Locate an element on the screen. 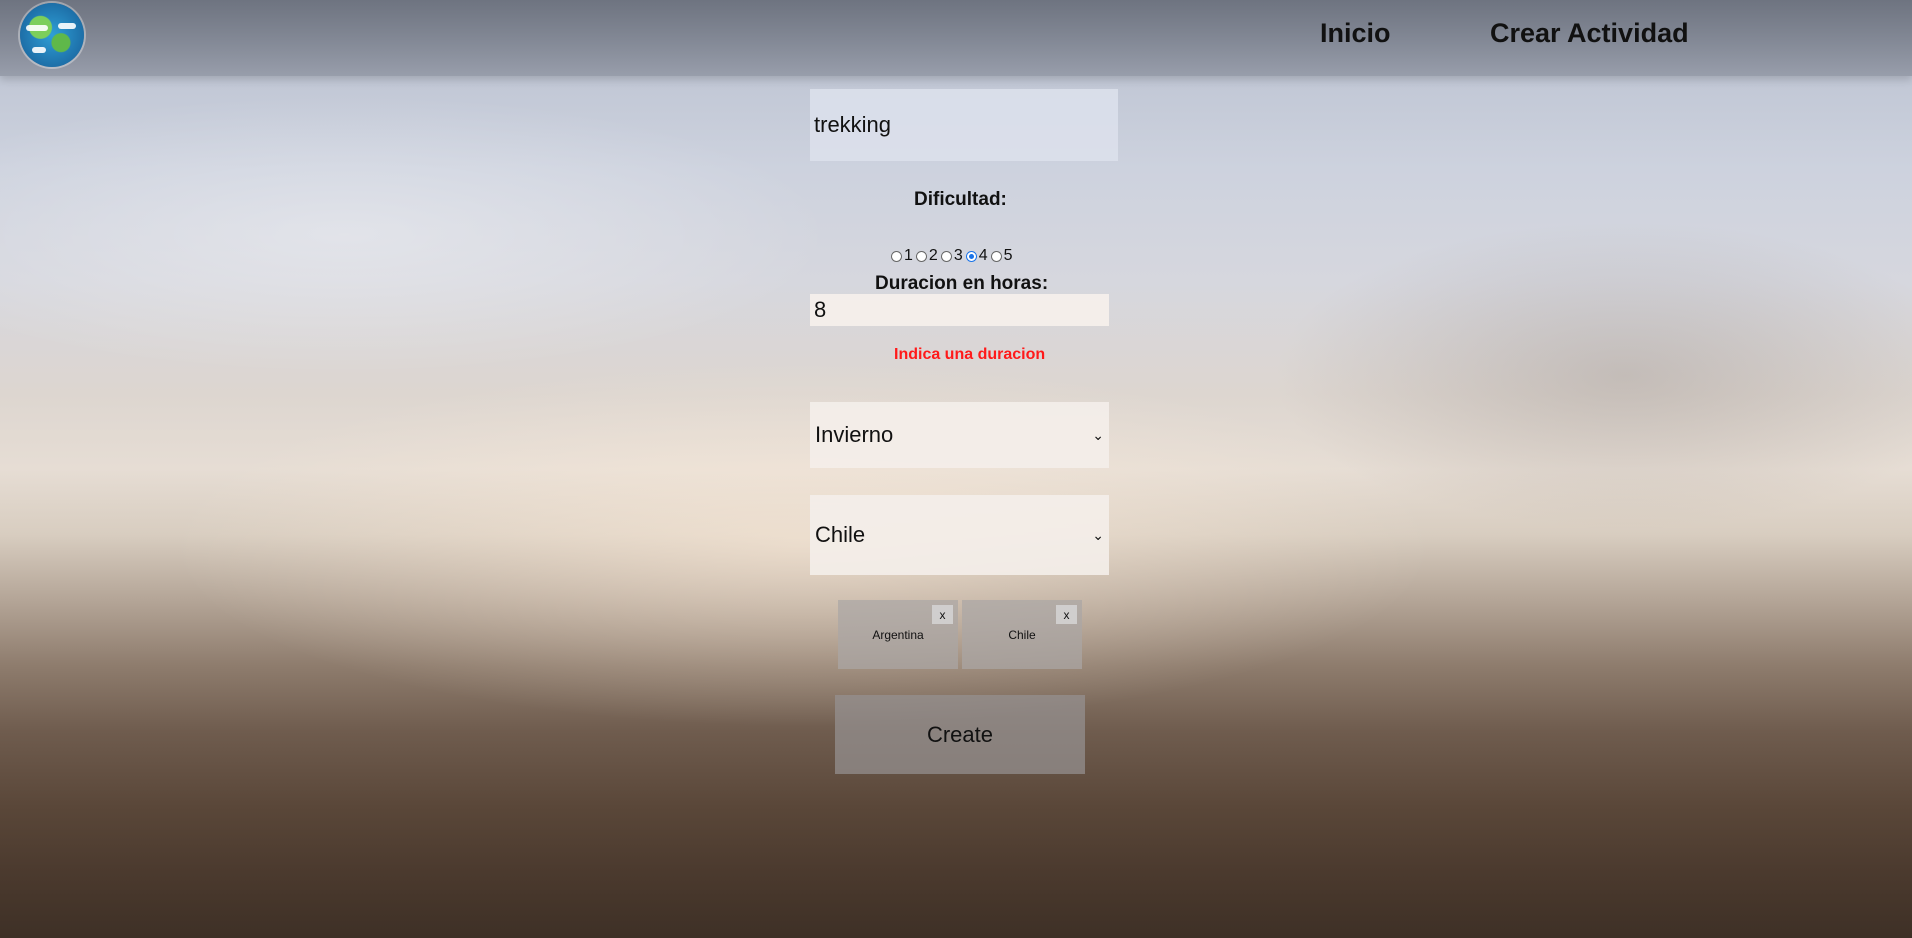  difficulty-label: Dificultad: is located at coordinates (960, 199).